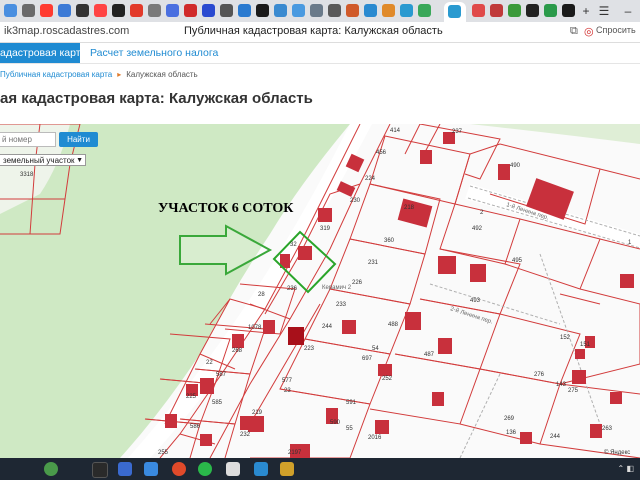 The height and width of the screenshot is (480, 640). Describe the element at coordinates (604, 11) in the screenshot. I see `tab-list-icon: ☰` at that location.